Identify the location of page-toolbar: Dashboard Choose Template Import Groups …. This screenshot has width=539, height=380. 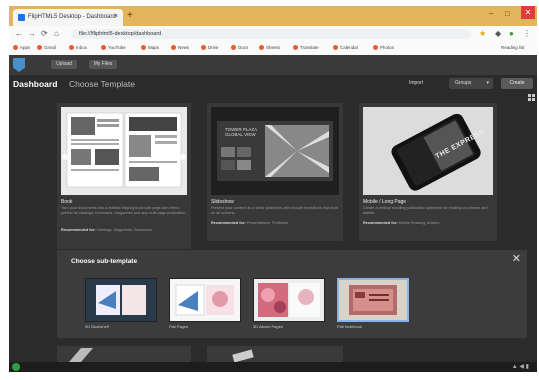
(273, 84).